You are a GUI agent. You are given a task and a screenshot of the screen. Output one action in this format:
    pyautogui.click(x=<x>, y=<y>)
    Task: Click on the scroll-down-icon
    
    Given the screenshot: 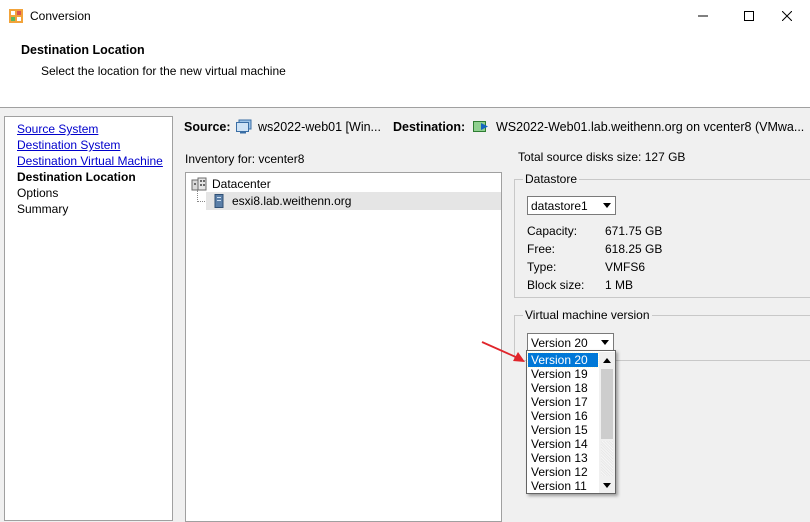 What is the action you would take?
    pyautogui.click(x=607, y=485)
    